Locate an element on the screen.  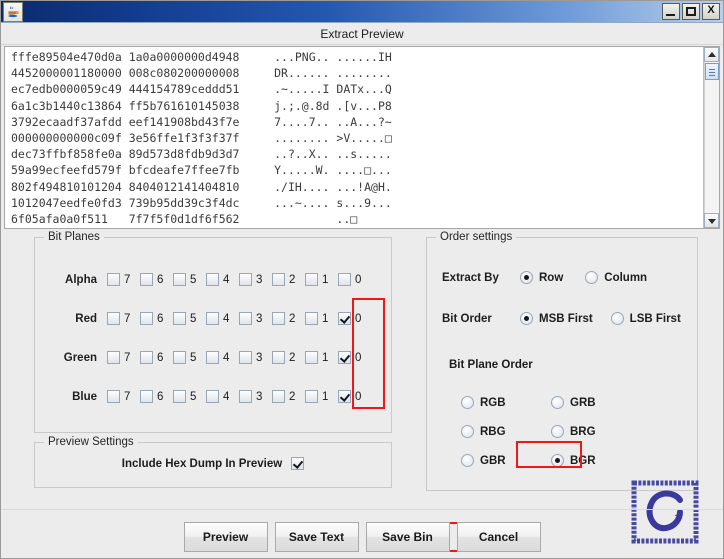
bit-plane-order-option-rbg: RBG is located at coordinates (506, 431).